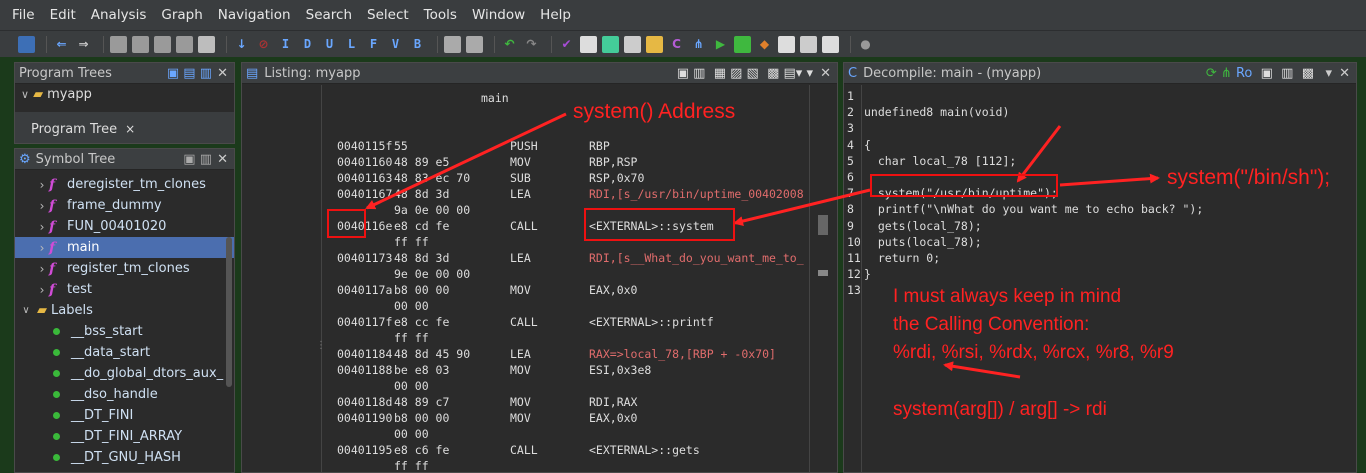 The image size is (1366, 473). I want to click on menu-help: Help, so click(555, 15).